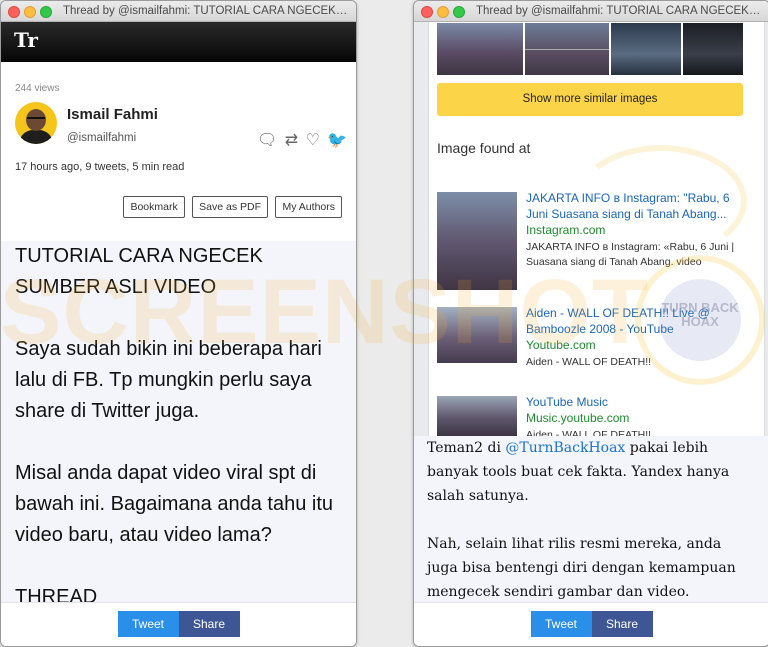  I want to click on result-site: Music.youtube.com, so click(578, 418).